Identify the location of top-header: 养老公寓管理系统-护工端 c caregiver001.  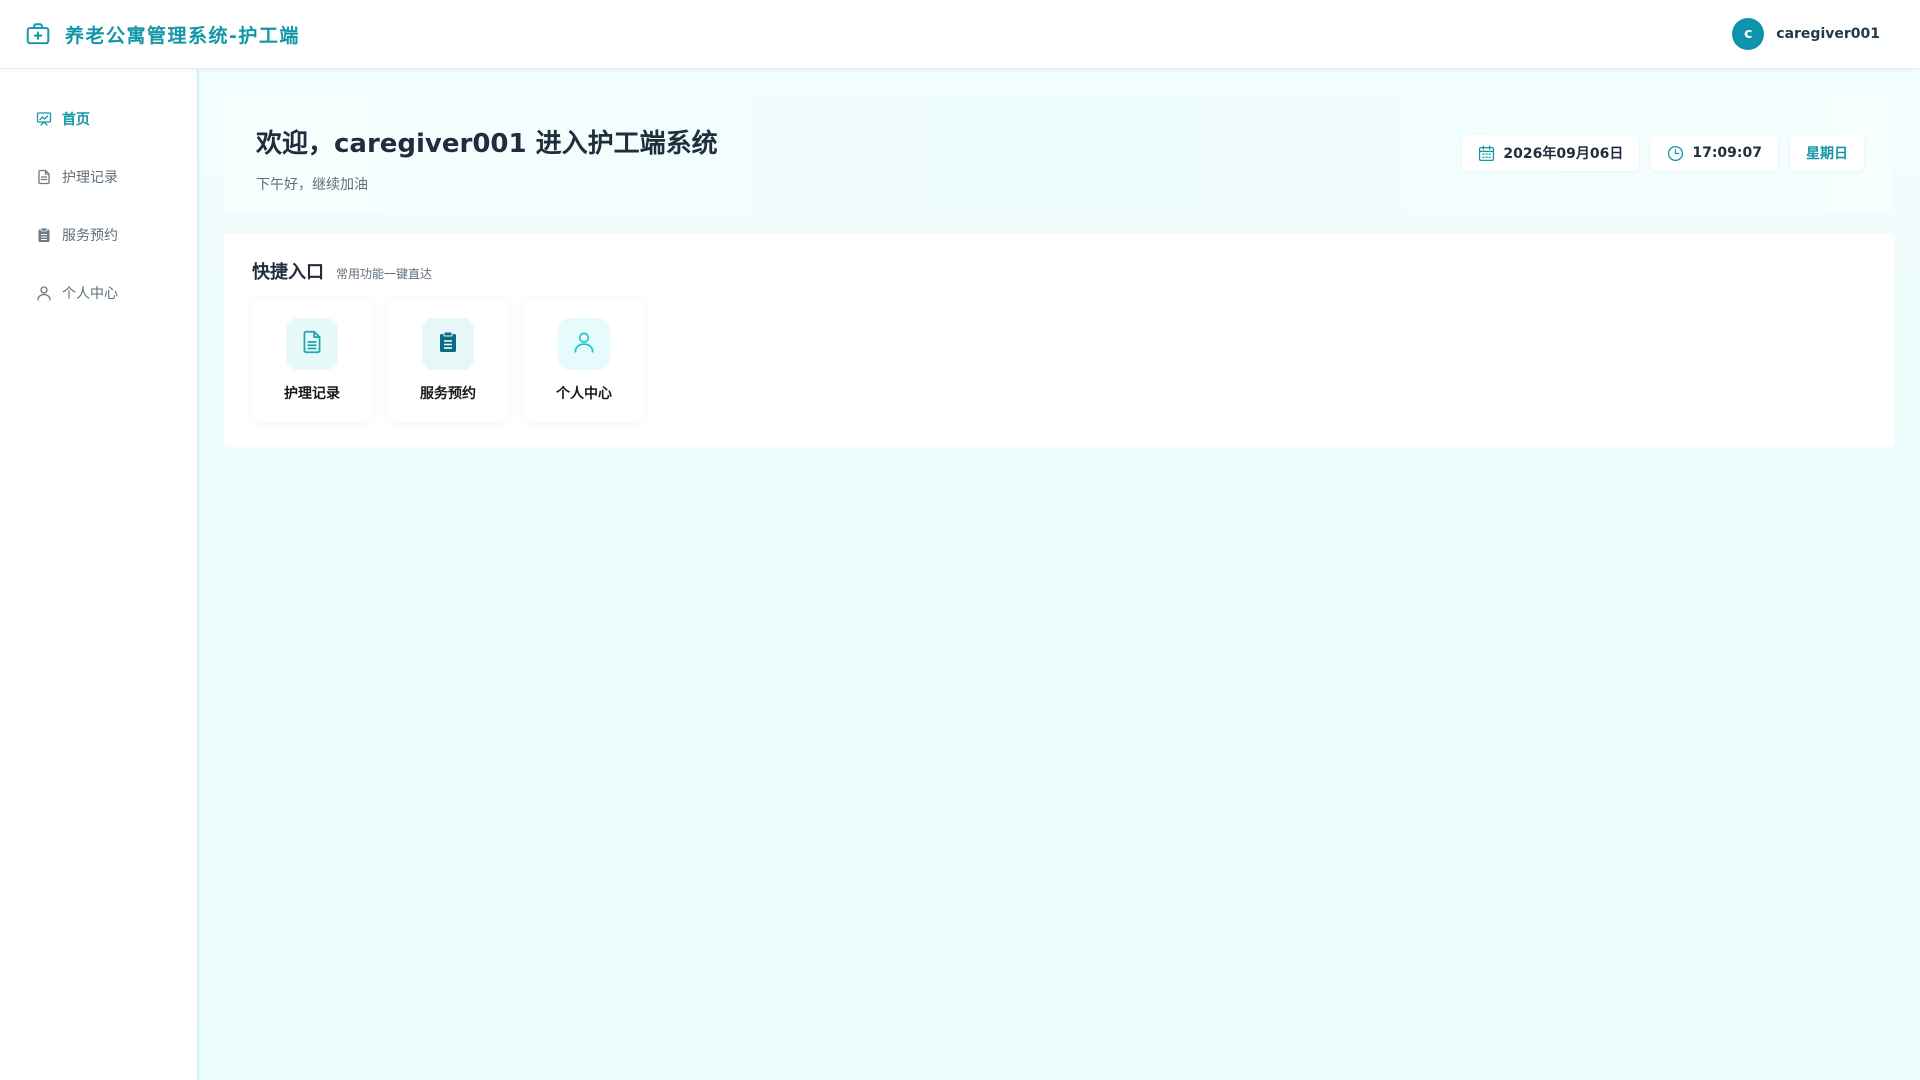
(960, 34).